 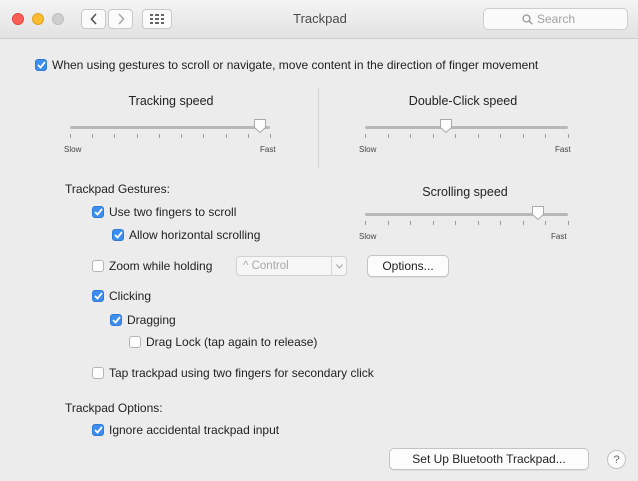 What do you see at coordinates (465, 192) in the screenshot?
I see `scrolling-speed-title: Scrolling speed` at bounding box center [465, 192].